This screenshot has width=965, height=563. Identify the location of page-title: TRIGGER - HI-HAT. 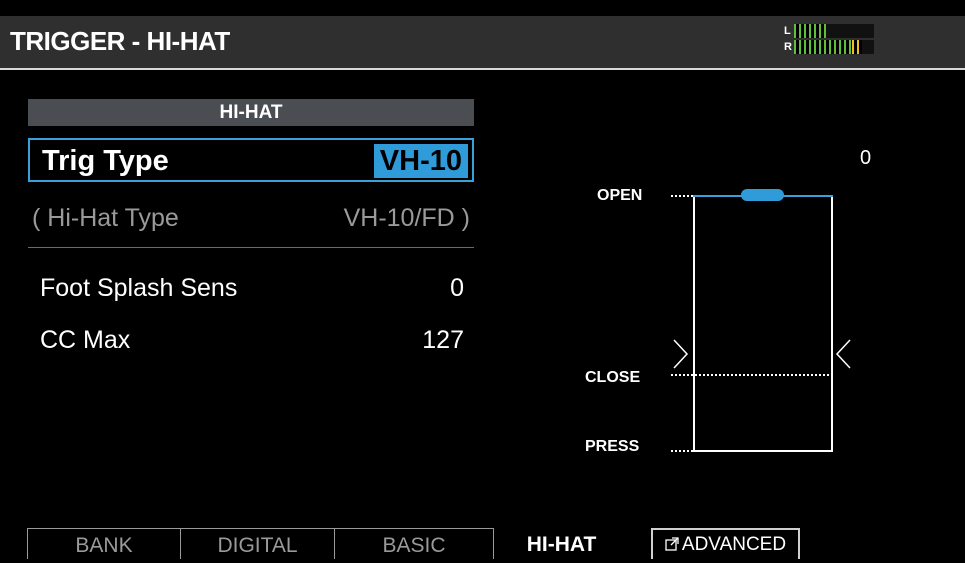
(120, 41).